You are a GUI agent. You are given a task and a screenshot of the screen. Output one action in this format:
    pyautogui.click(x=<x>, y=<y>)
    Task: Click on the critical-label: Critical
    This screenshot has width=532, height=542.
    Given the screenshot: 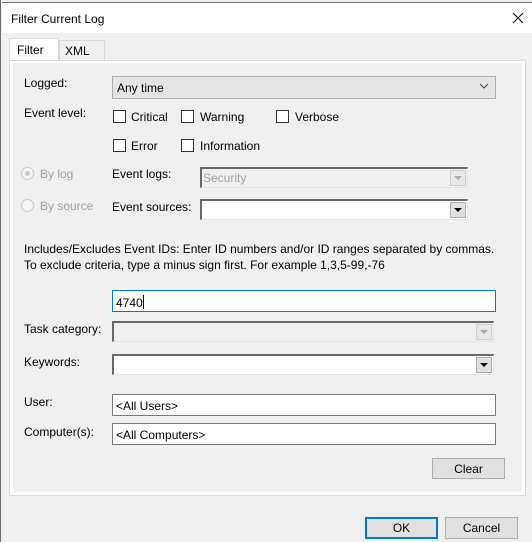 What is the action you would take?
    pyautogui.click(x=149, y=117)
    